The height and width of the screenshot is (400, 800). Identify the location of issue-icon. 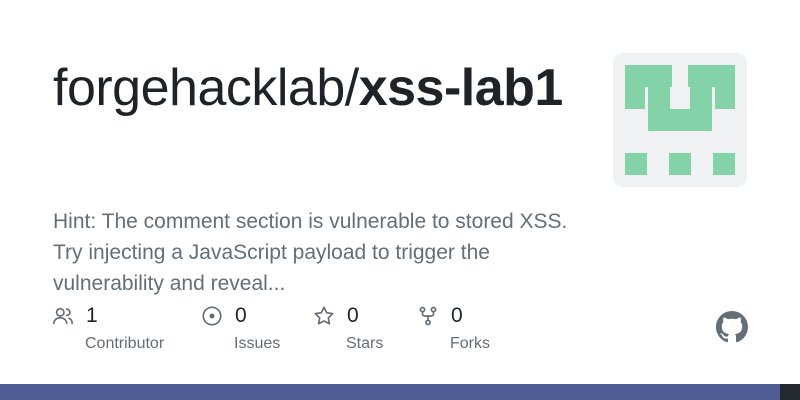
(212, 316).